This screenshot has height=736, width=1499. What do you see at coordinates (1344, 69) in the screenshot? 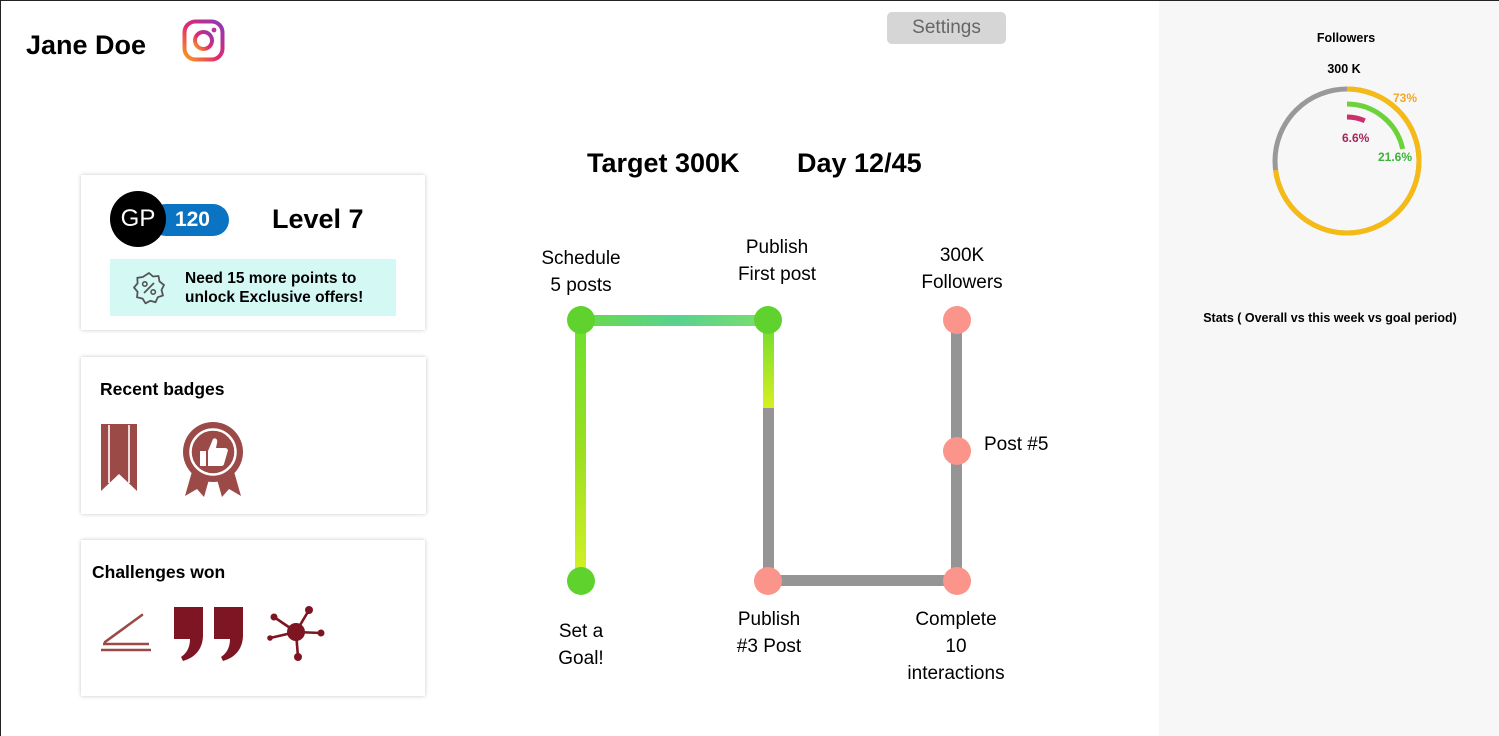
I see `followers-total: 300 K` at bounding box center [1344, 69].